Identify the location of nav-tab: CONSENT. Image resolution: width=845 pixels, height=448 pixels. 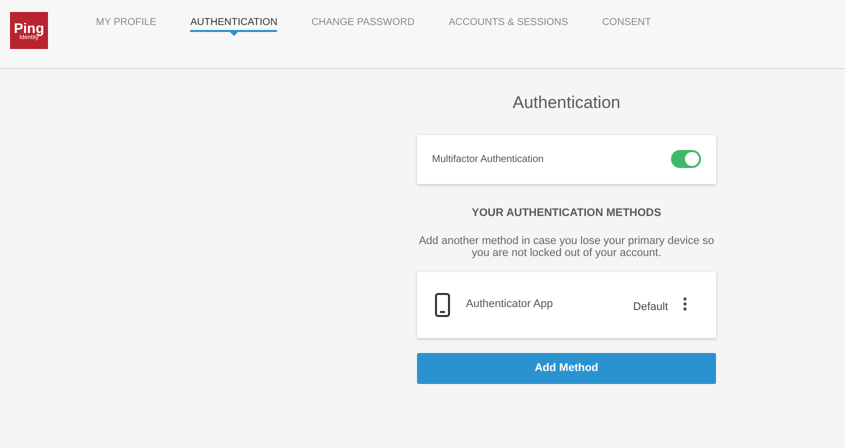
(626, 24).